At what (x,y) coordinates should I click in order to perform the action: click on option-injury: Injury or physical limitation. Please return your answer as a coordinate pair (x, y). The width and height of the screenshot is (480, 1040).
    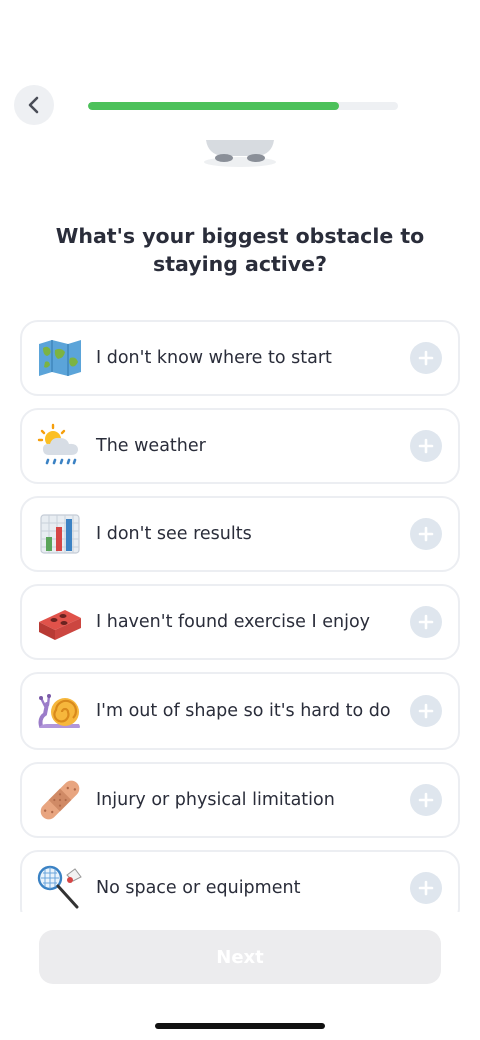
    Looking at the image, I should click on (240, 800).